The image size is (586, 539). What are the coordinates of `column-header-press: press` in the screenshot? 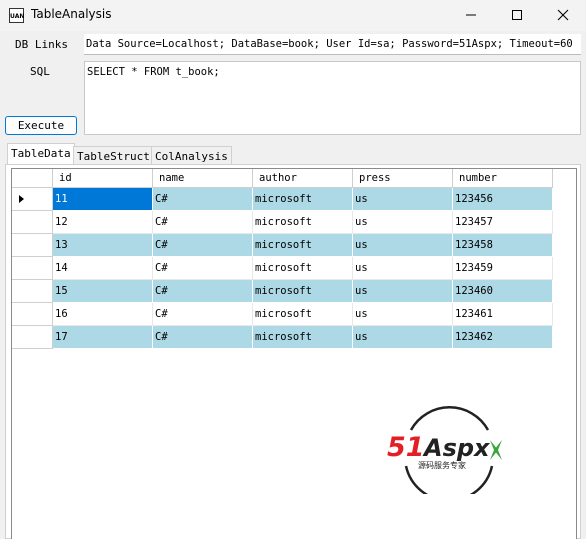 It's located at (403, 178).